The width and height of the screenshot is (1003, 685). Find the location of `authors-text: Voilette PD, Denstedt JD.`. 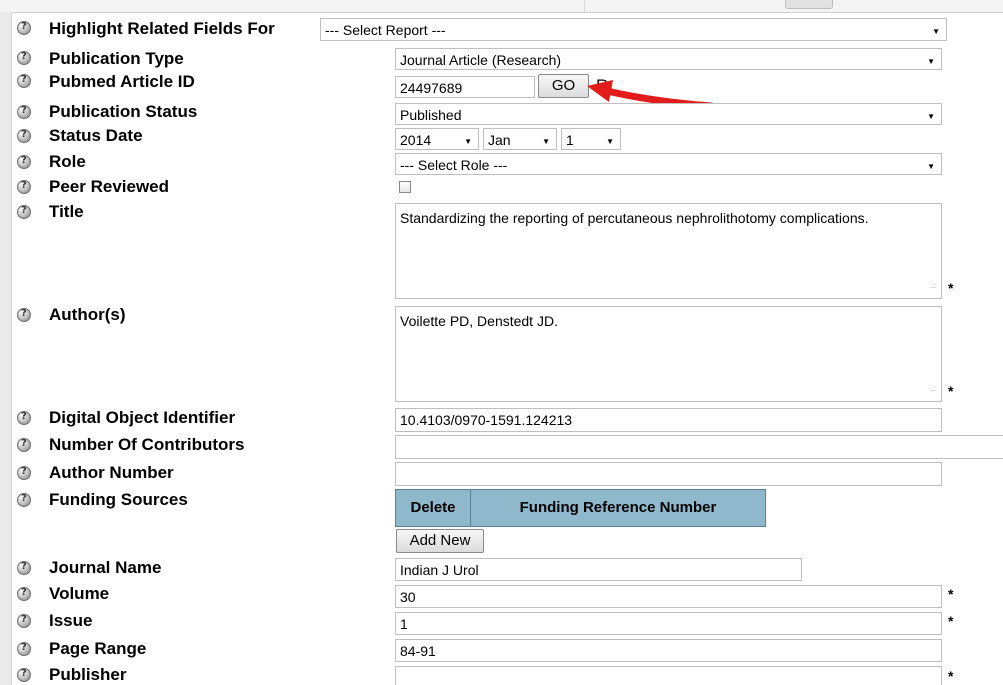

authors-text: Voilette PD, Denstedt JD. is located at coordinates (479, 321).